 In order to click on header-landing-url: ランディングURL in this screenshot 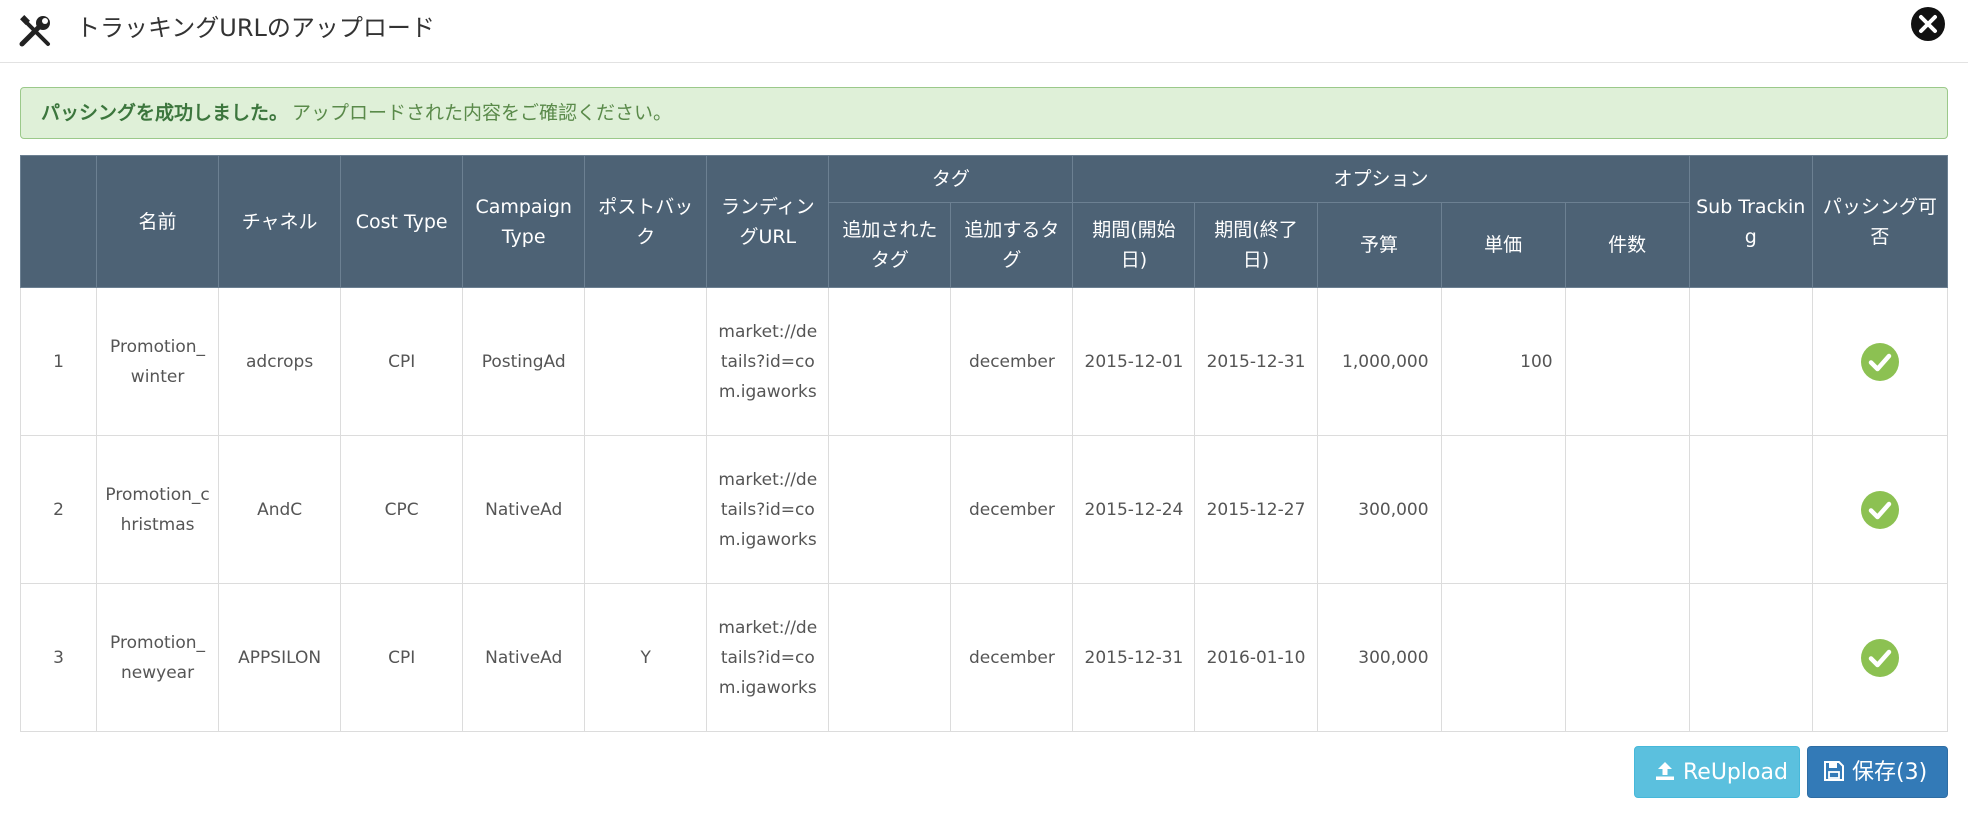, I will do `click(768, 221)`.